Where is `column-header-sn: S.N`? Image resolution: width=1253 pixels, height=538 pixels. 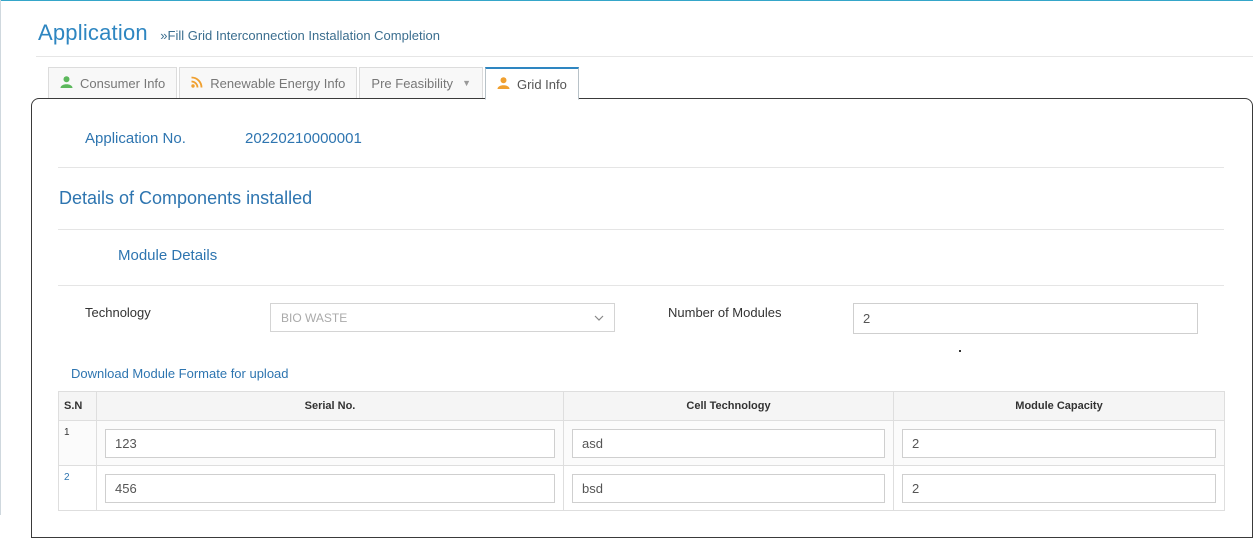
column-header-sn: S.N is located at coordinates (77, 406).